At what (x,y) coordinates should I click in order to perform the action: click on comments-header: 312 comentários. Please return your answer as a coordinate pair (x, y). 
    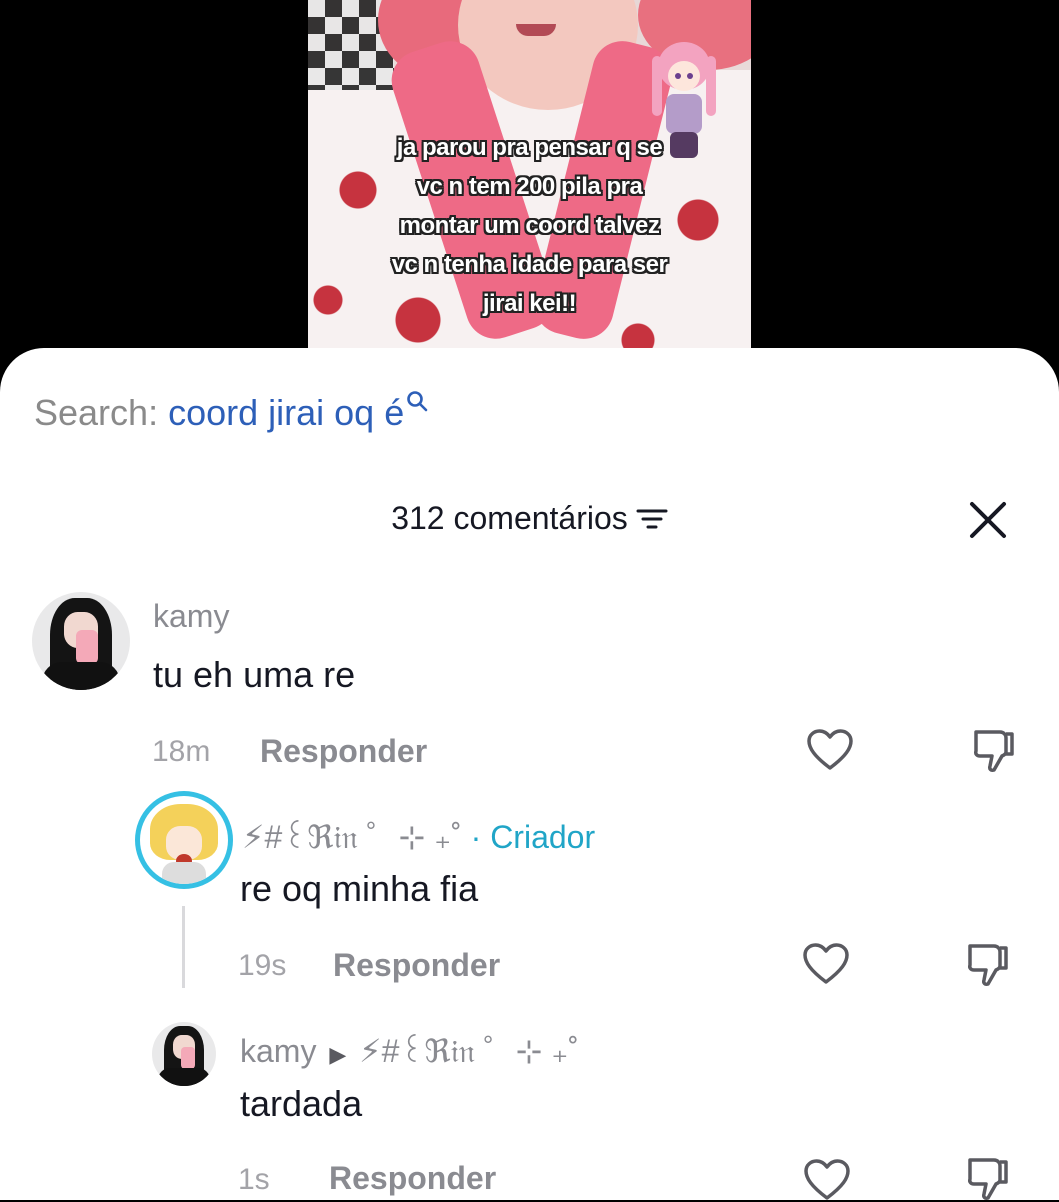
    Looking at the image, I should click on (529, 518).